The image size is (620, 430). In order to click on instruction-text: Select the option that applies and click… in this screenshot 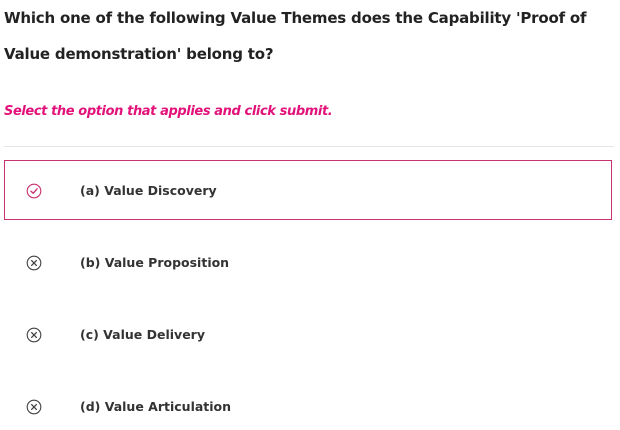, I will do `click(168, 111)`.